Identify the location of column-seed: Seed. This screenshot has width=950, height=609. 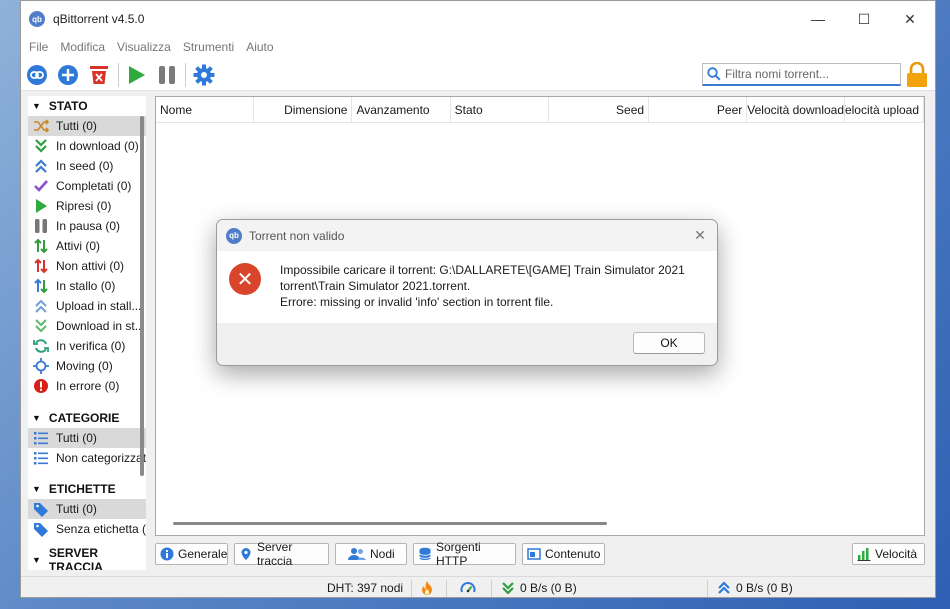
(599, 110).